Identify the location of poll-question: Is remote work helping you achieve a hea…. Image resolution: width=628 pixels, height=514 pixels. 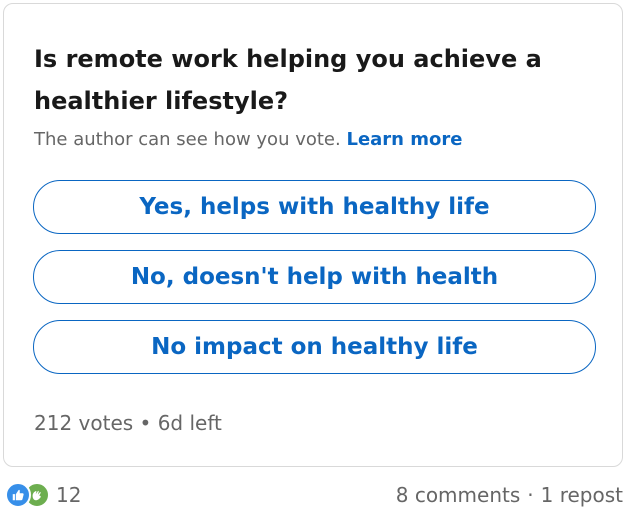
(288, 80).